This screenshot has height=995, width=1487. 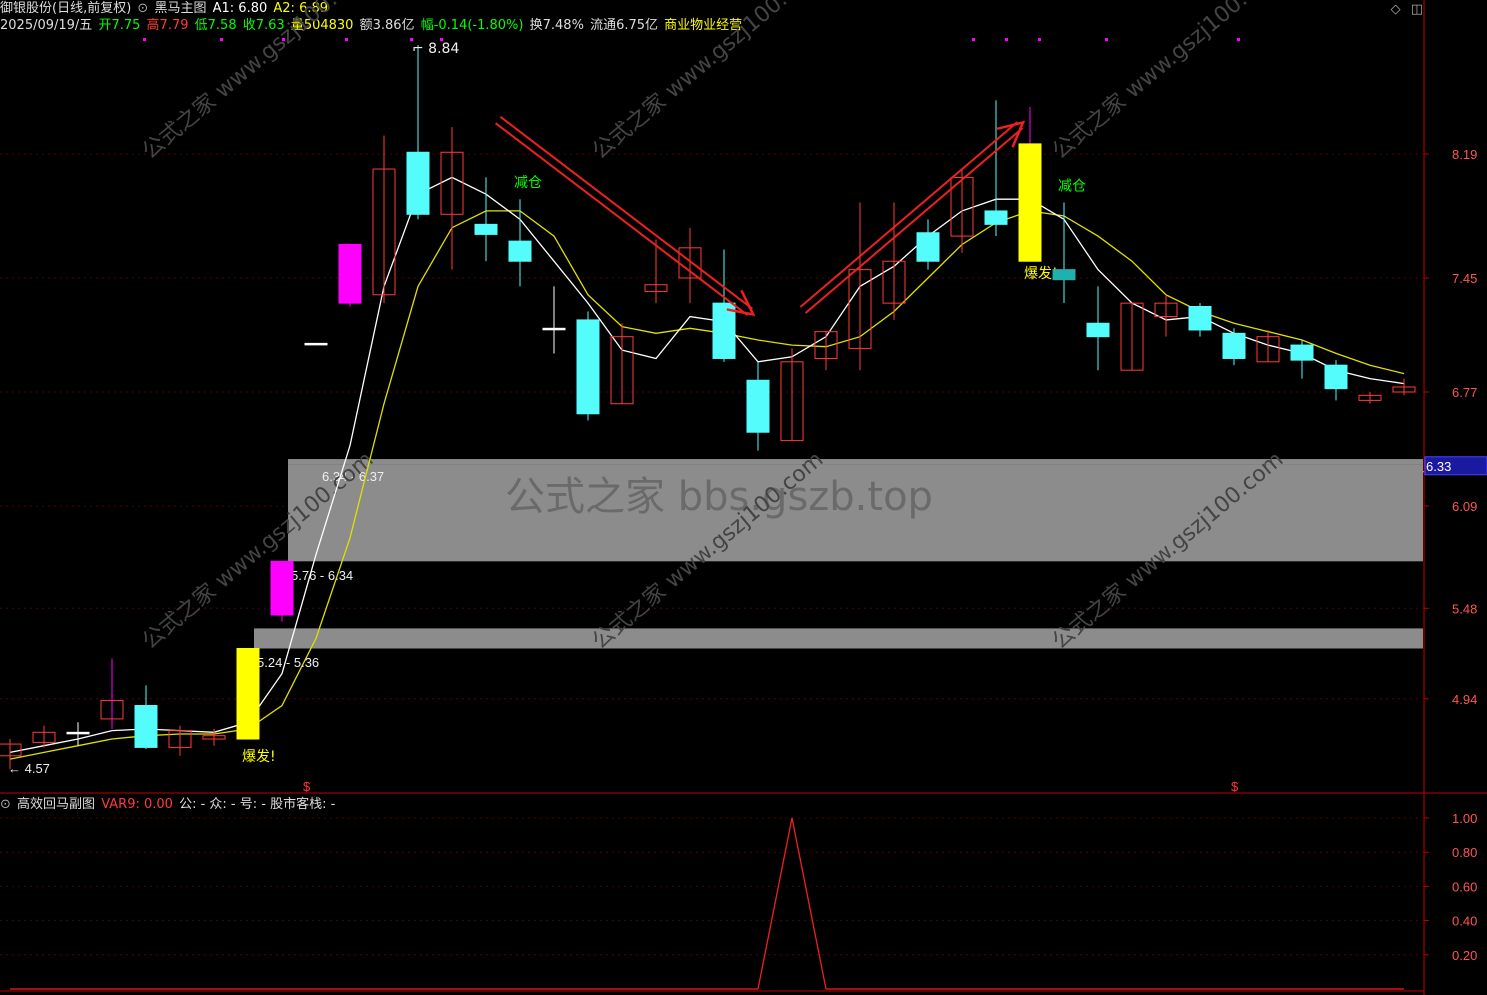 I want to click on trend-arrow-down, so click(x=621, y=219).